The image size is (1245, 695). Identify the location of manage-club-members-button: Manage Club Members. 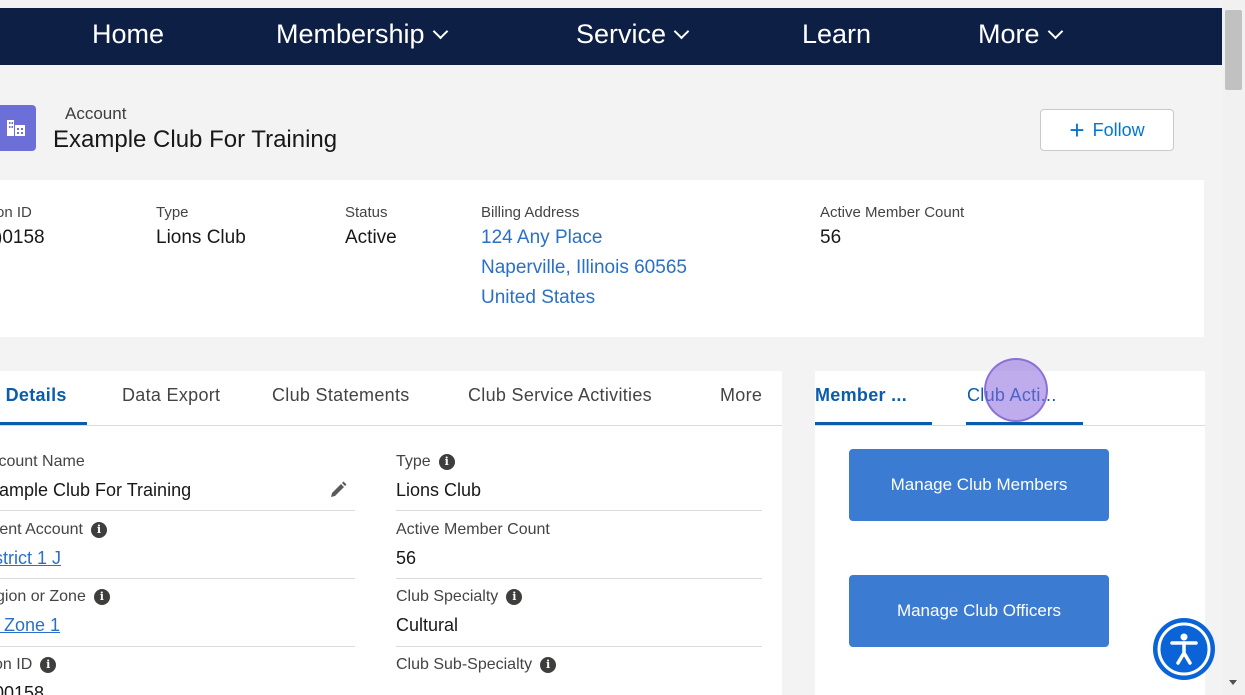
(979, 485).